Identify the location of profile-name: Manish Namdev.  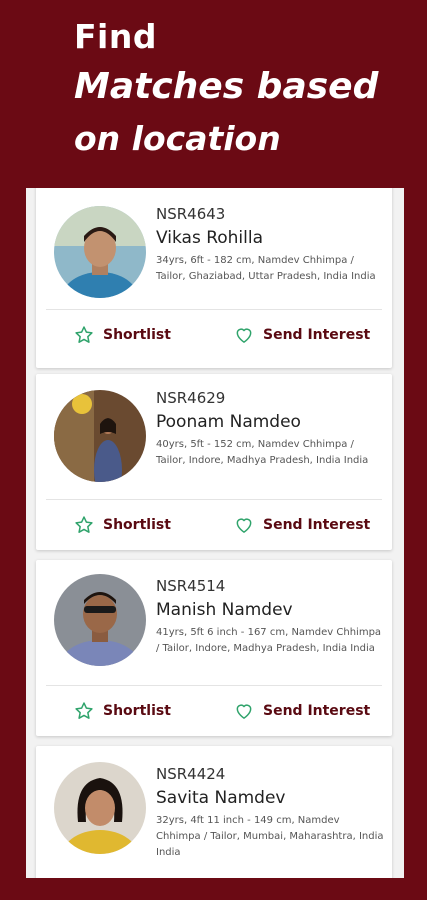
(270, 610).